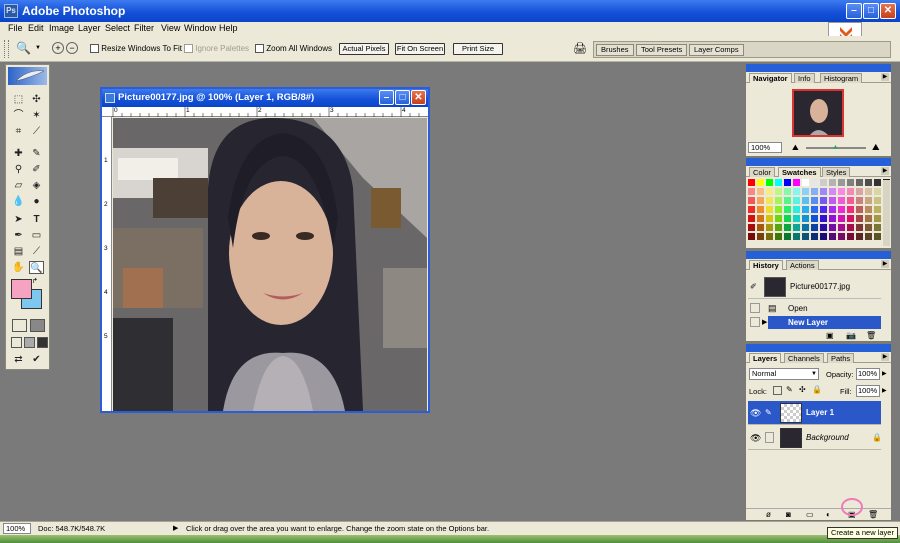  Describe the element at coordinates (36, 359) in the screenshot. I see `imageready-icon: ✔` at that location.